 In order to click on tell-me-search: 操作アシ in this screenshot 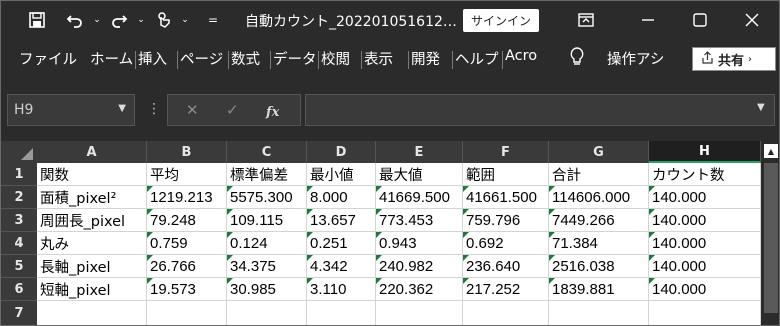, I will do `click(635, 58)`.